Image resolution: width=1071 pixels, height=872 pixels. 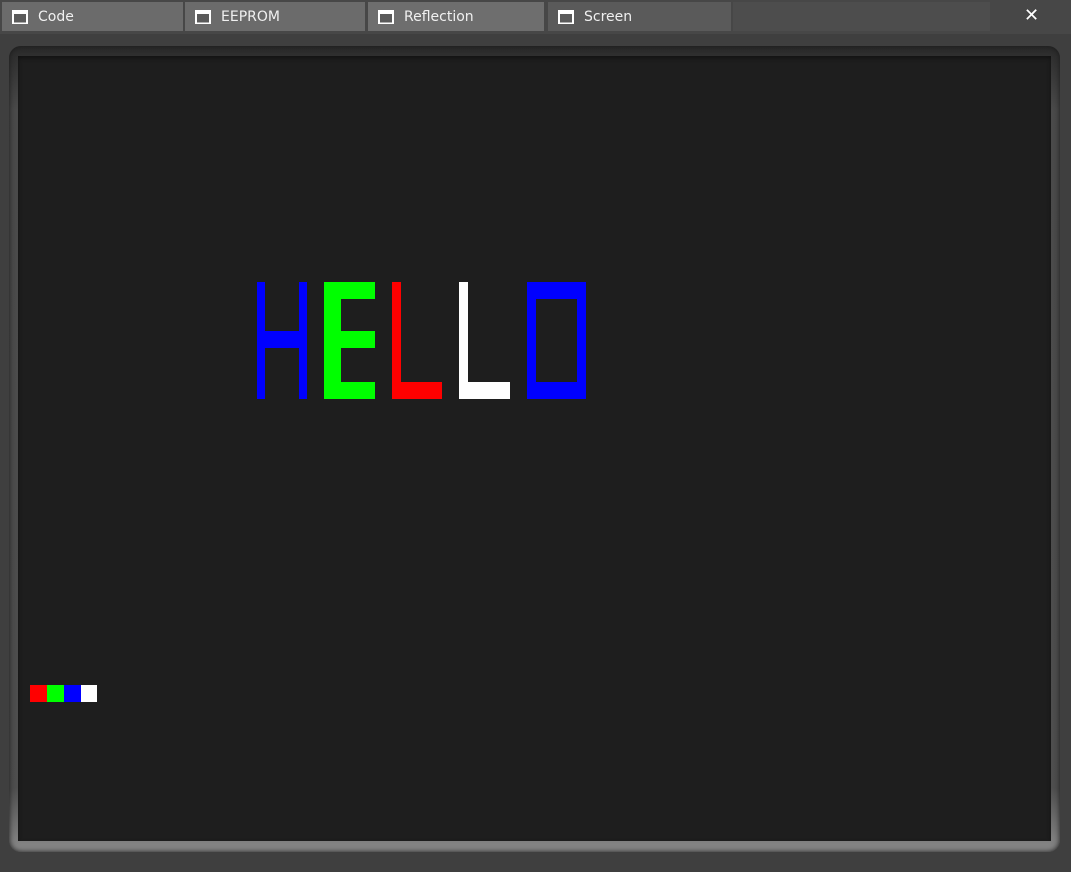 What do you see at coordinates (349, 340) in the screenshot?
I see `letter-e` at bounding box center [349, 340].